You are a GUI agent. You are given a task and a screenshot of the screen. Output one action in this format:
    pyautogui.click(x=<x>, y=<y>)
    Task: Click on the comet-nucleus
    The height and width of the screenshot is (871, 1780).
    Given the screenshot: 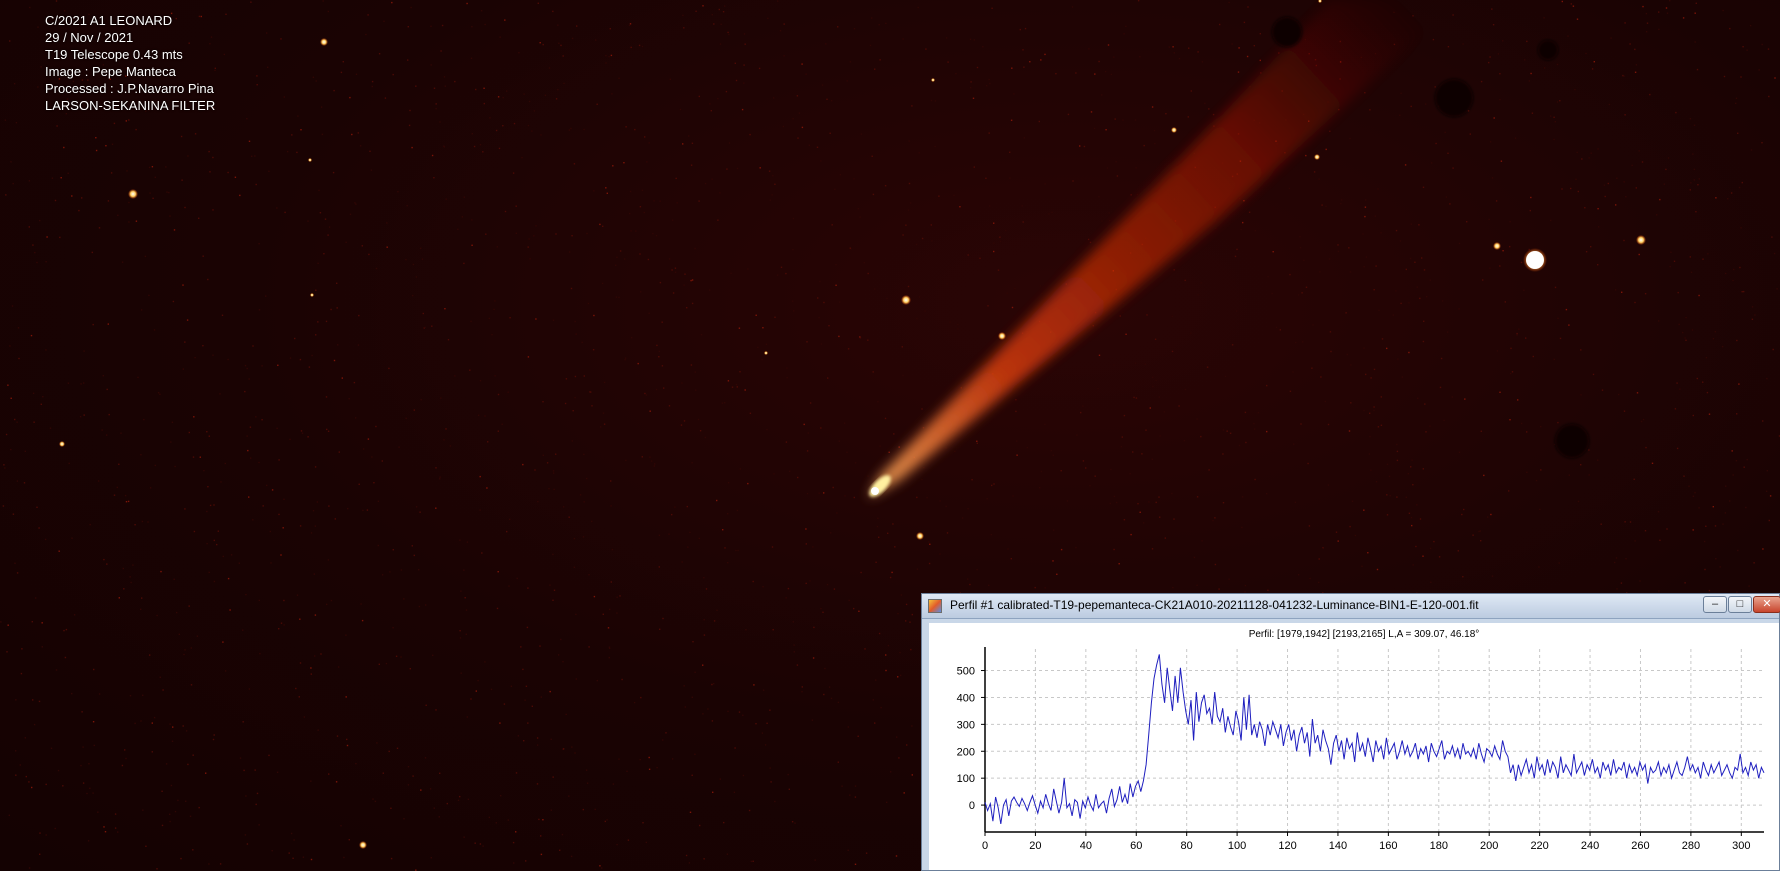 What is the action you would take?
    pyautogui.click(x=875, y=491)
    